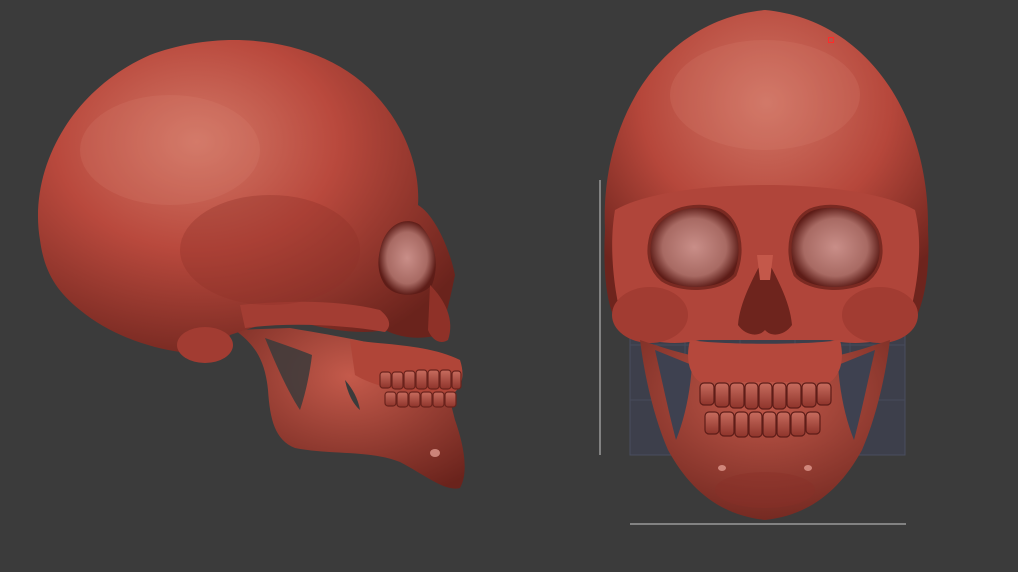 The image size is (1018, 572). I want to click on front-right-eye-orbit, so click(835, 247).